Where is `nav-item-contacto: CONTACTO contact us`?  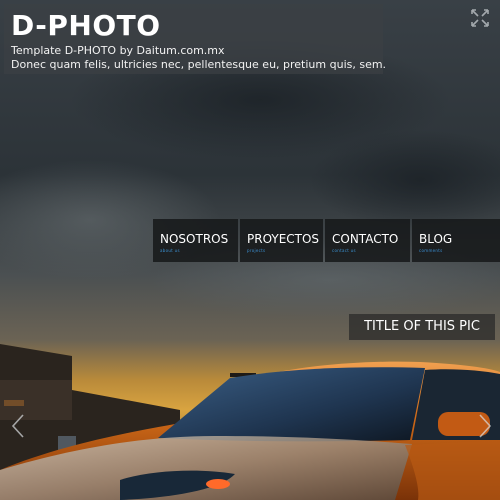 nav-item-contacto: CONTACTO contact us is located at coordinates (367, 240).